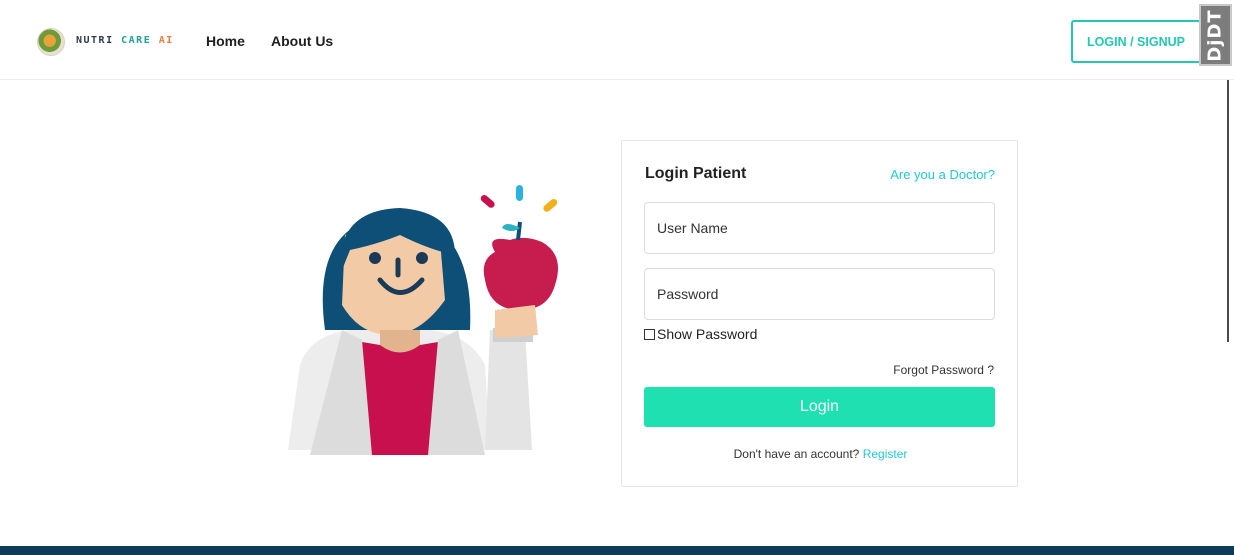 The image size is (1234, 555). Describe the element at coordinates (302, 41) in the screenshot. I see `nav-about-us-link: About Us` at that location.